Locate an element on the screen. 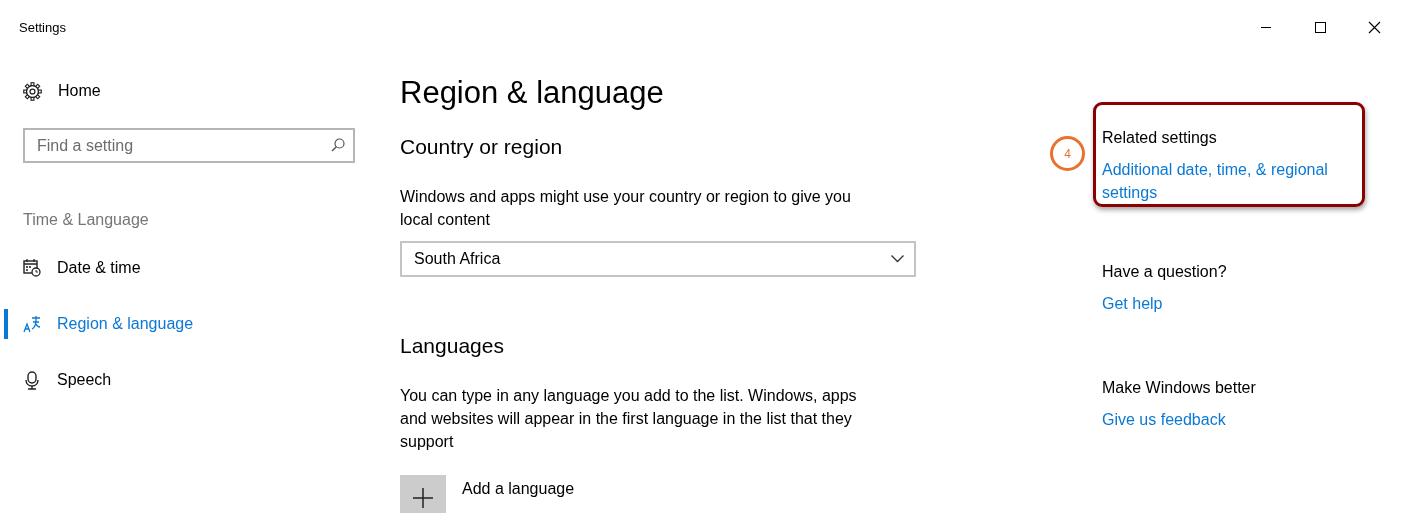 This screenshot has height=513, width=1401. gear-icon is located at coordinates (32, 91).